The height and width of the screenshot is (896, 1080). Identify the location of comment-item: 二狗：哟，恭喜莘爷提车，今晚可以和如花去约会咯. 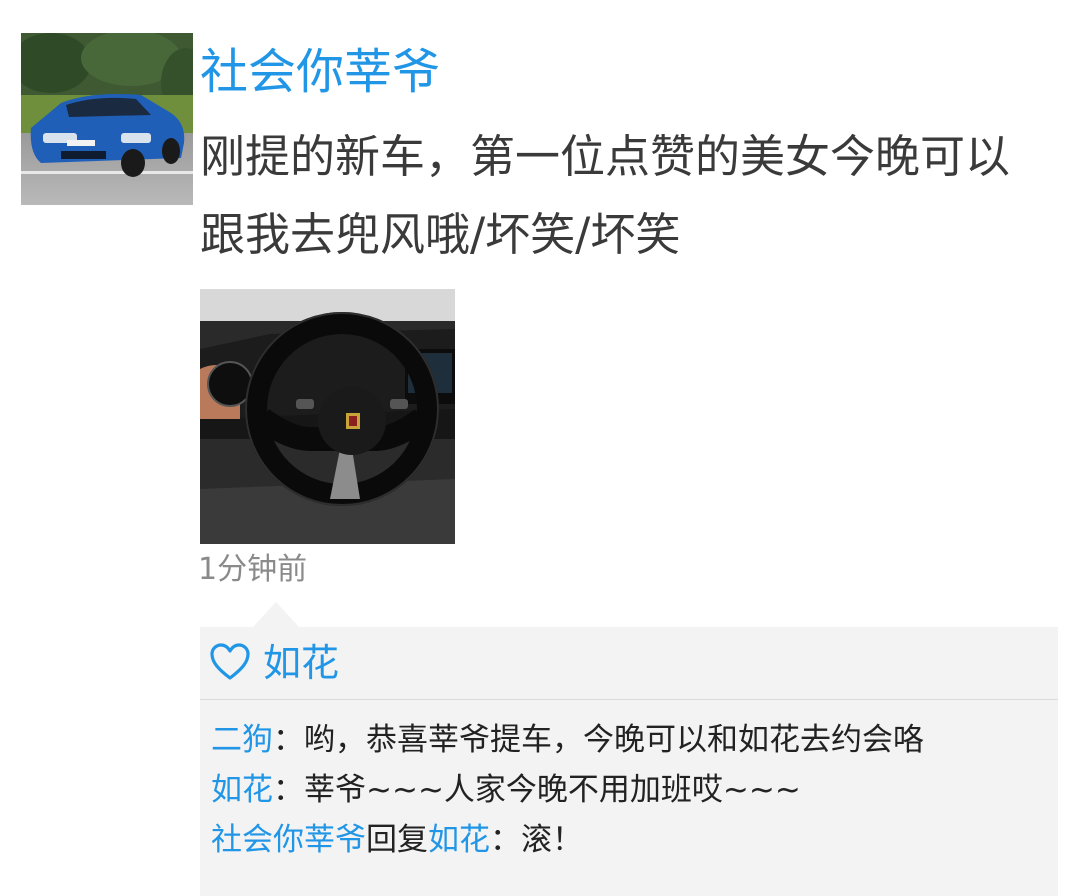
(567, 740).